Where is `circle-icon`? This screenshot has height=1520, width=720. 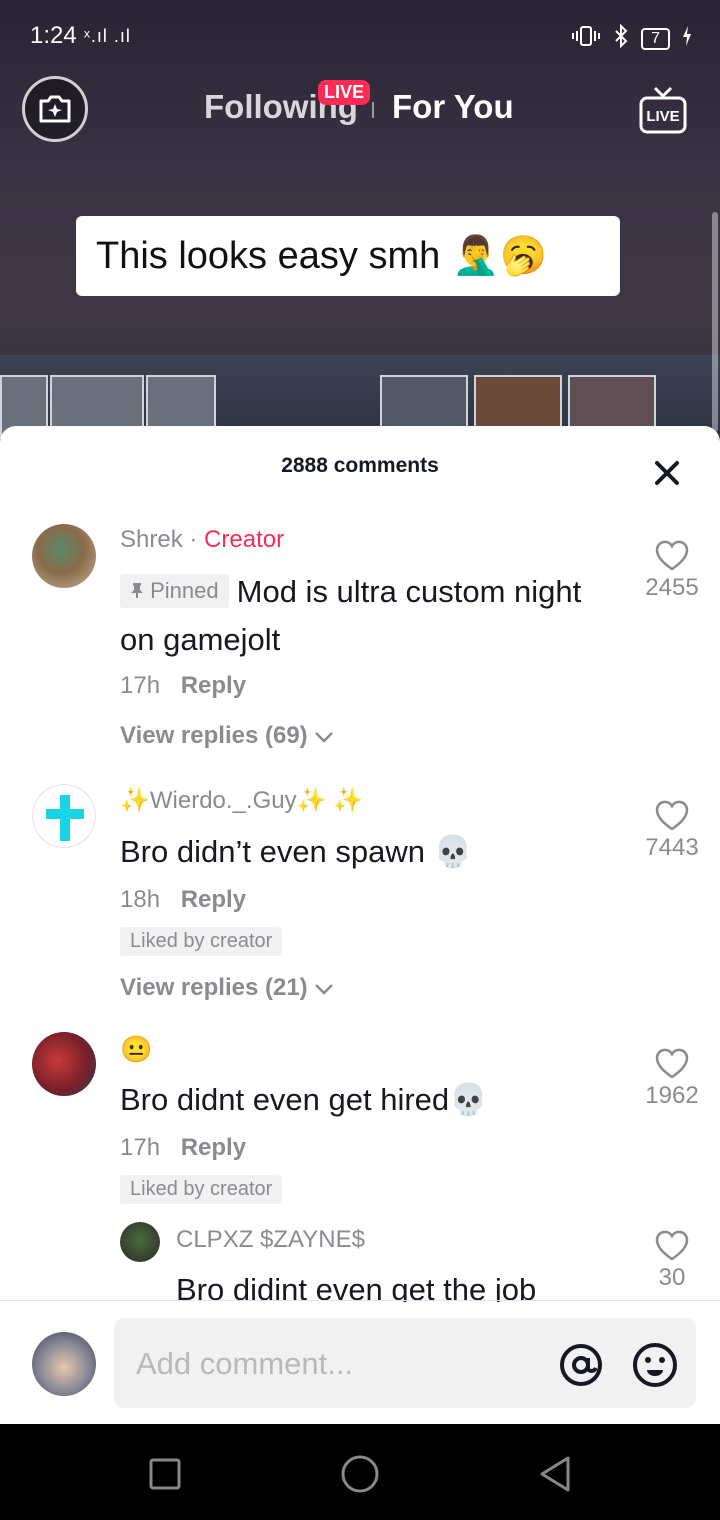
circle-icon is located at coordinates (360, 1474).